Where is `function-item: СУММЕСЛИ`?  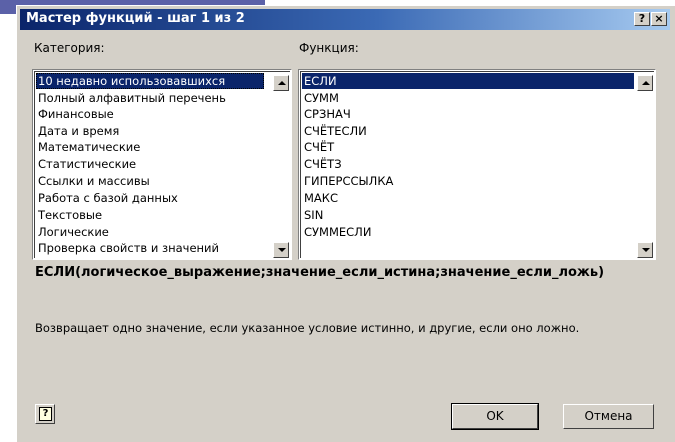
function-item: СУММЕСЛИ is located at coordinates (336, 232).